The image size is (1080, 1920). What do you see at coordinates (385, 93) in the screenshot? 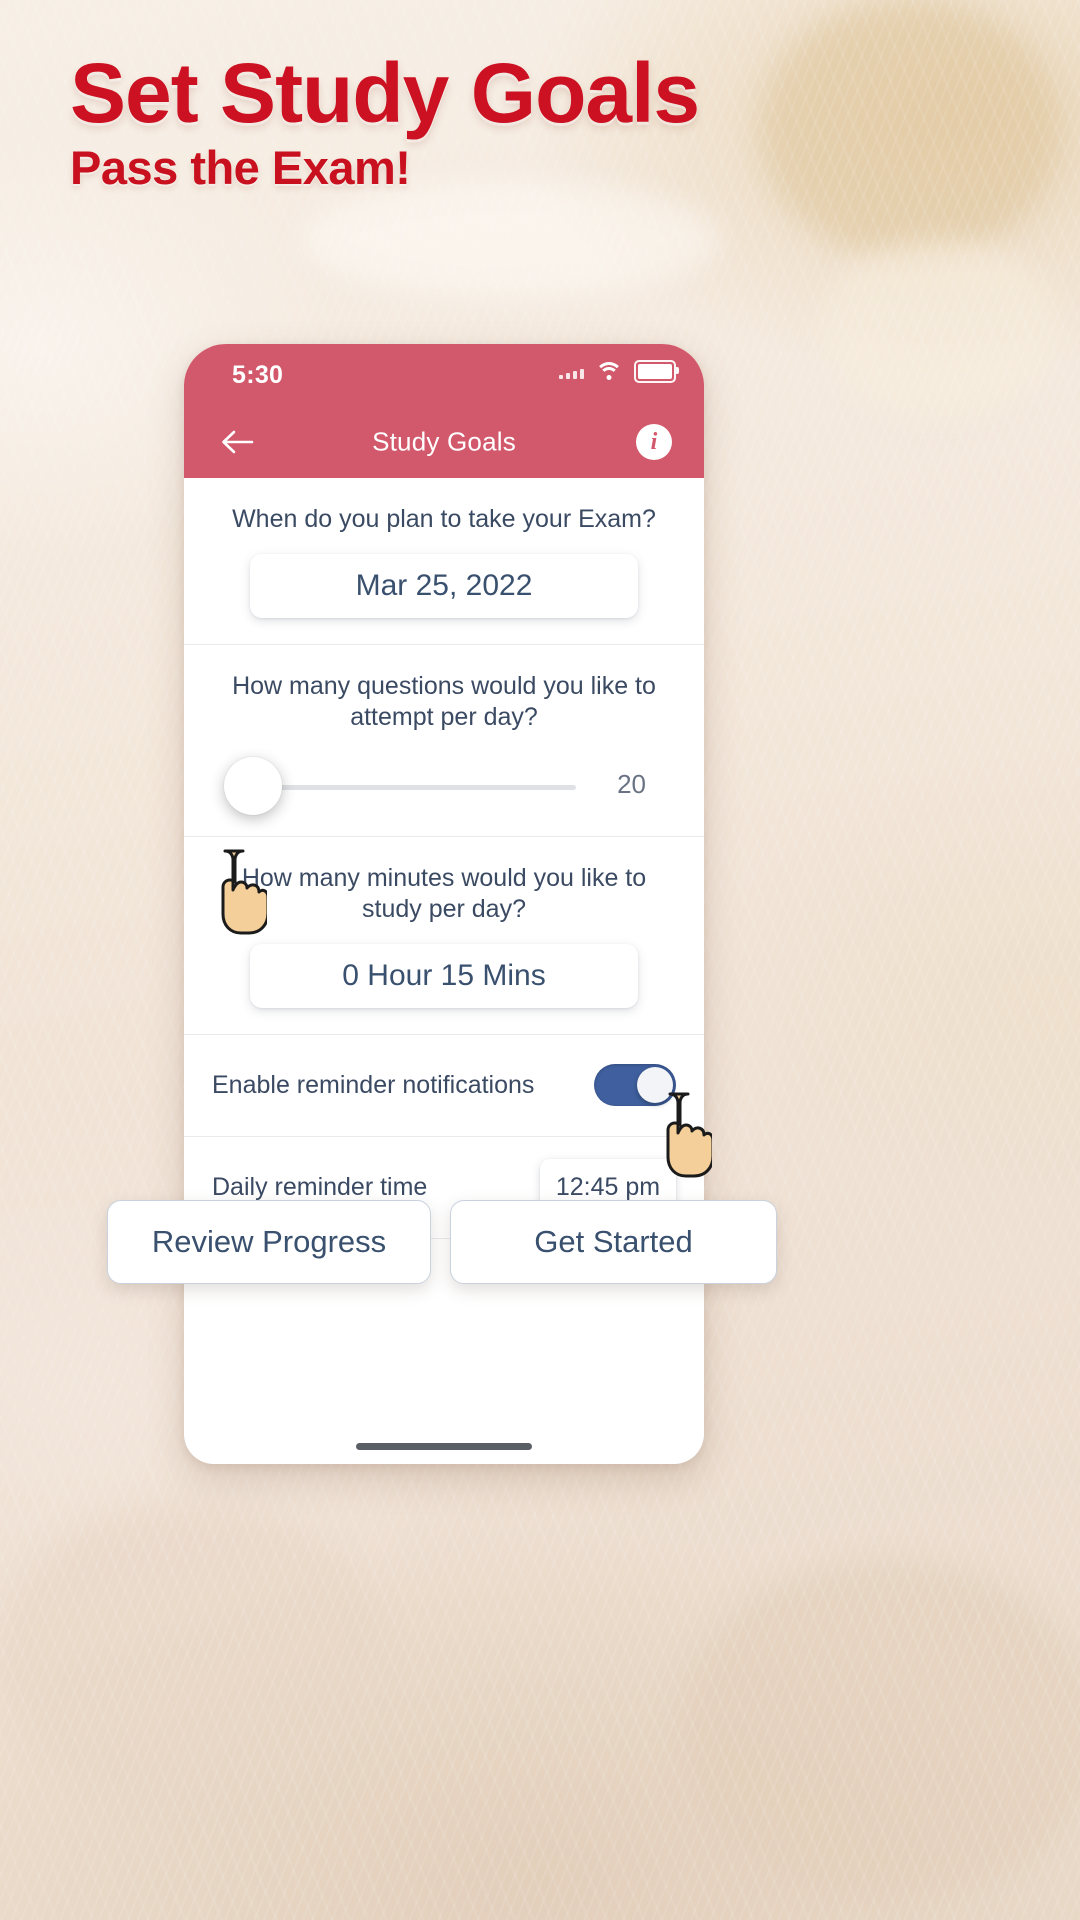
I see `banner-title: Set Study Goals` at bounding box center [385, 93].